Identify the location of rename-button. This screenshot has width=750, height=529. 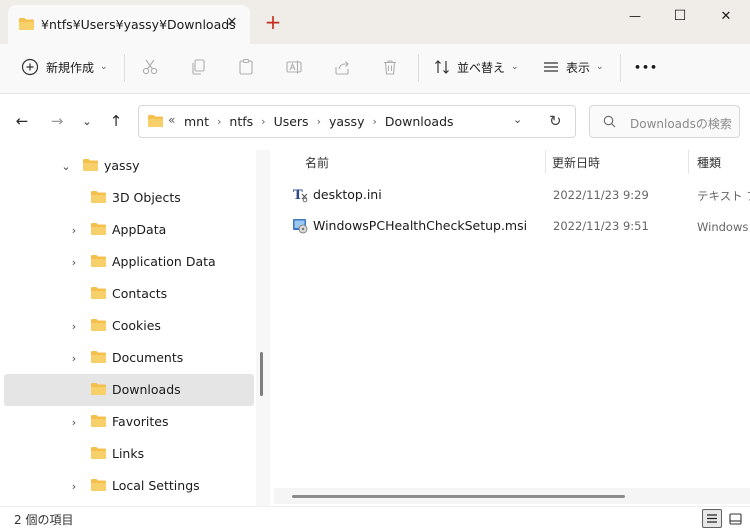
(294, 67).